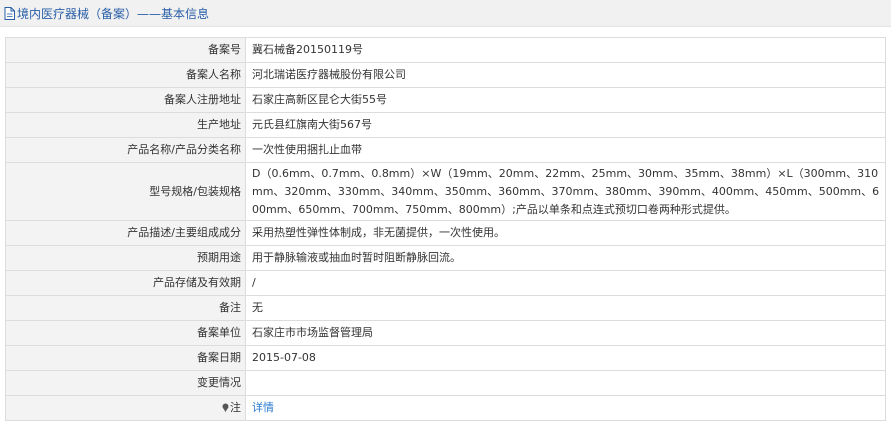 The image size is (891, 438). Describe the element at coordinates (565, 50) in the screenshot. I see `row-value: 冀石械备20150119号` at that location.